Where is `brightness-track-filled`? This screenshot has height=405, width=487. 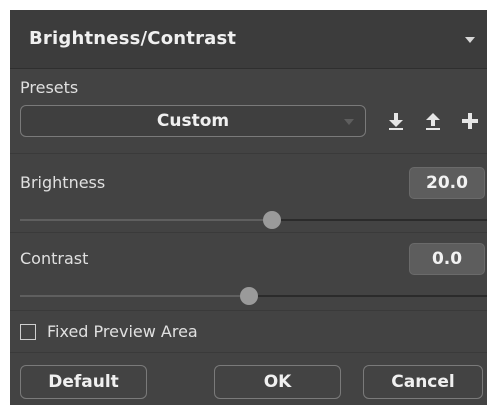
brightness-track-filled is located at coordinates (146, 220).